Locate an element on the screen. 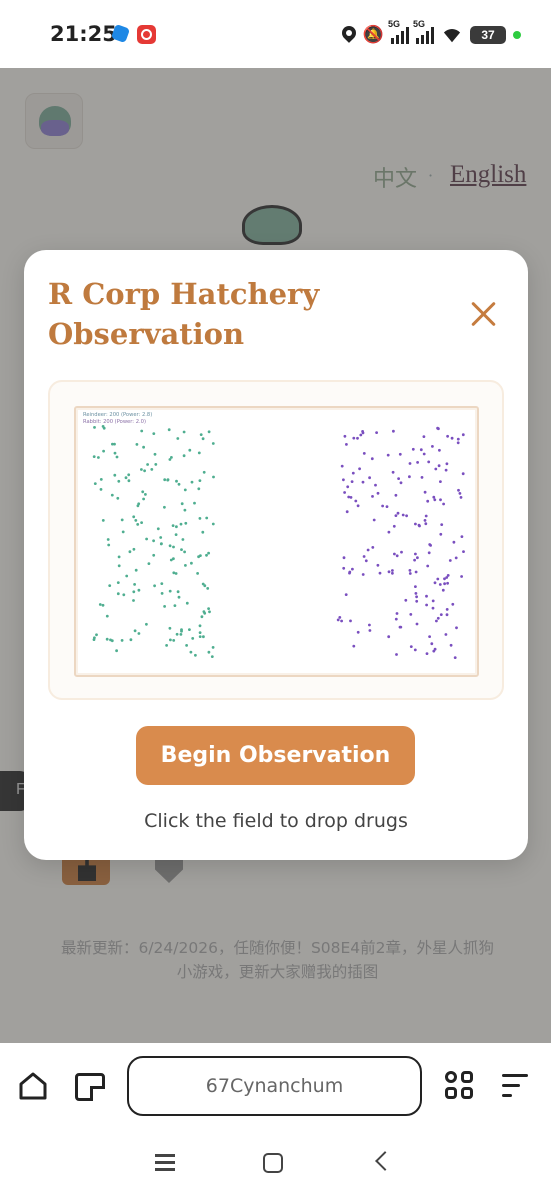 The image size is (551, 1200). modal-title: R Corp Hatchery Observation is located at coordinates (184, 314).